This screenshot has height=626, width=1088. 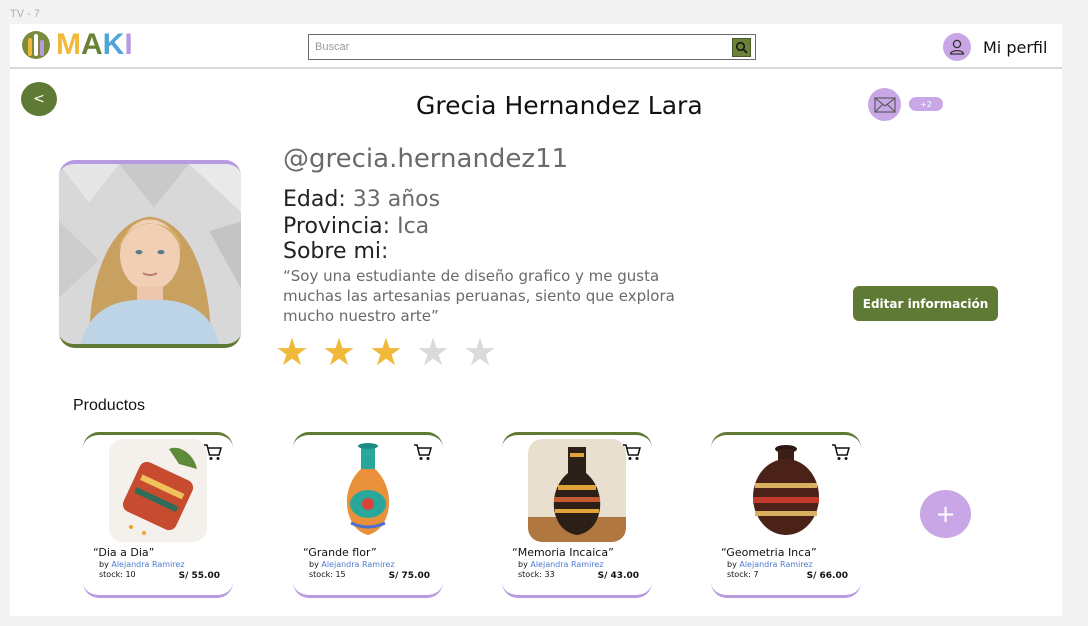 What do you see at coordinates (925, 303) in the screenshot?
I see `edit-info-button: Editar información` at bounding box center [925, 303].